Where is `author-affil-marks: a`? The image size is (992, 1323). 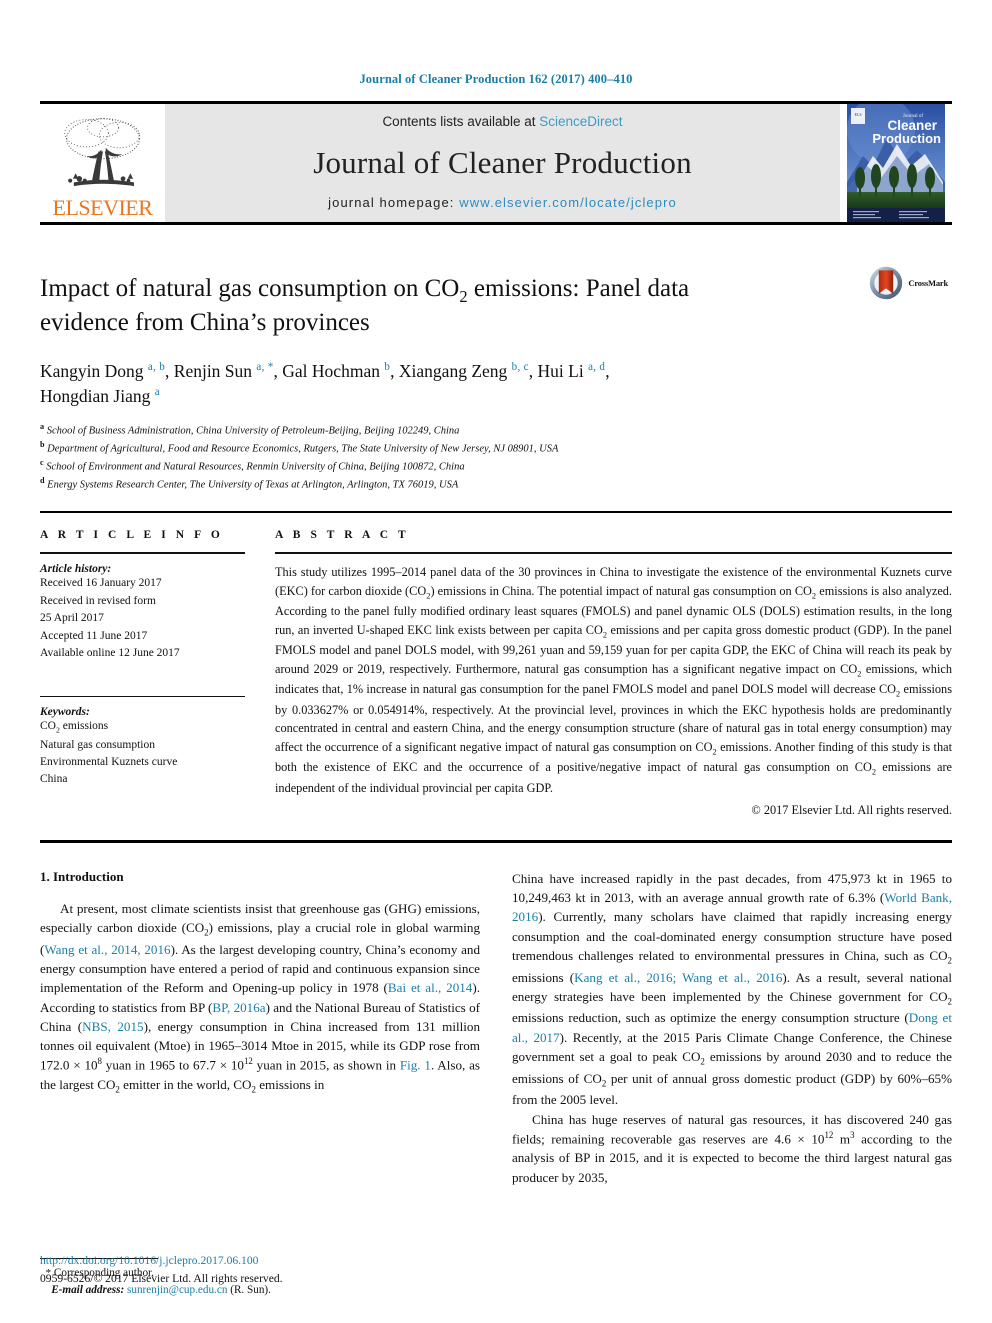
author-affil-marks: a is located at coordinates (157, 392).